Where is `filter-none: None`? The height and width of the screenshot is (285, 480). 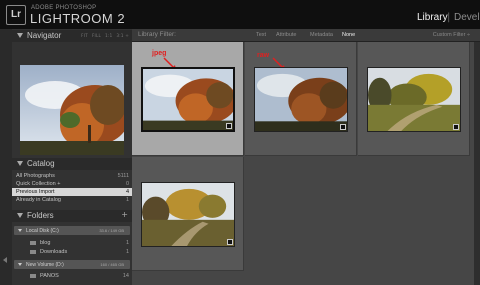 filter-none: None is located at coordinates (348, 35).